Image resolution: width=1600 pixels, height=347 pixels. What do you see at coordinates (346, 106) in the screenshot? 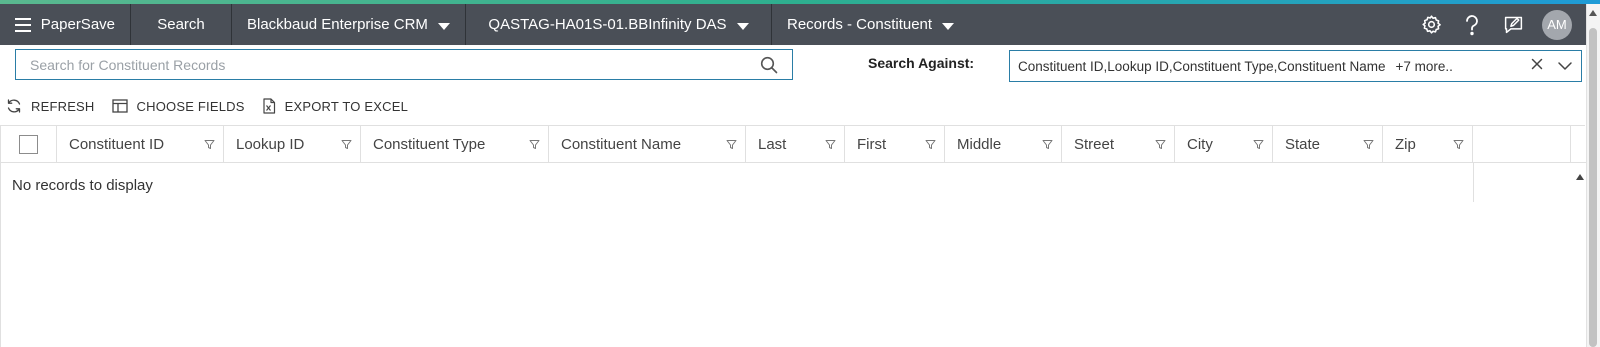
I see `export-to-excel-label: EXPORT TO EXCEL` at bounding box center [346, 106].